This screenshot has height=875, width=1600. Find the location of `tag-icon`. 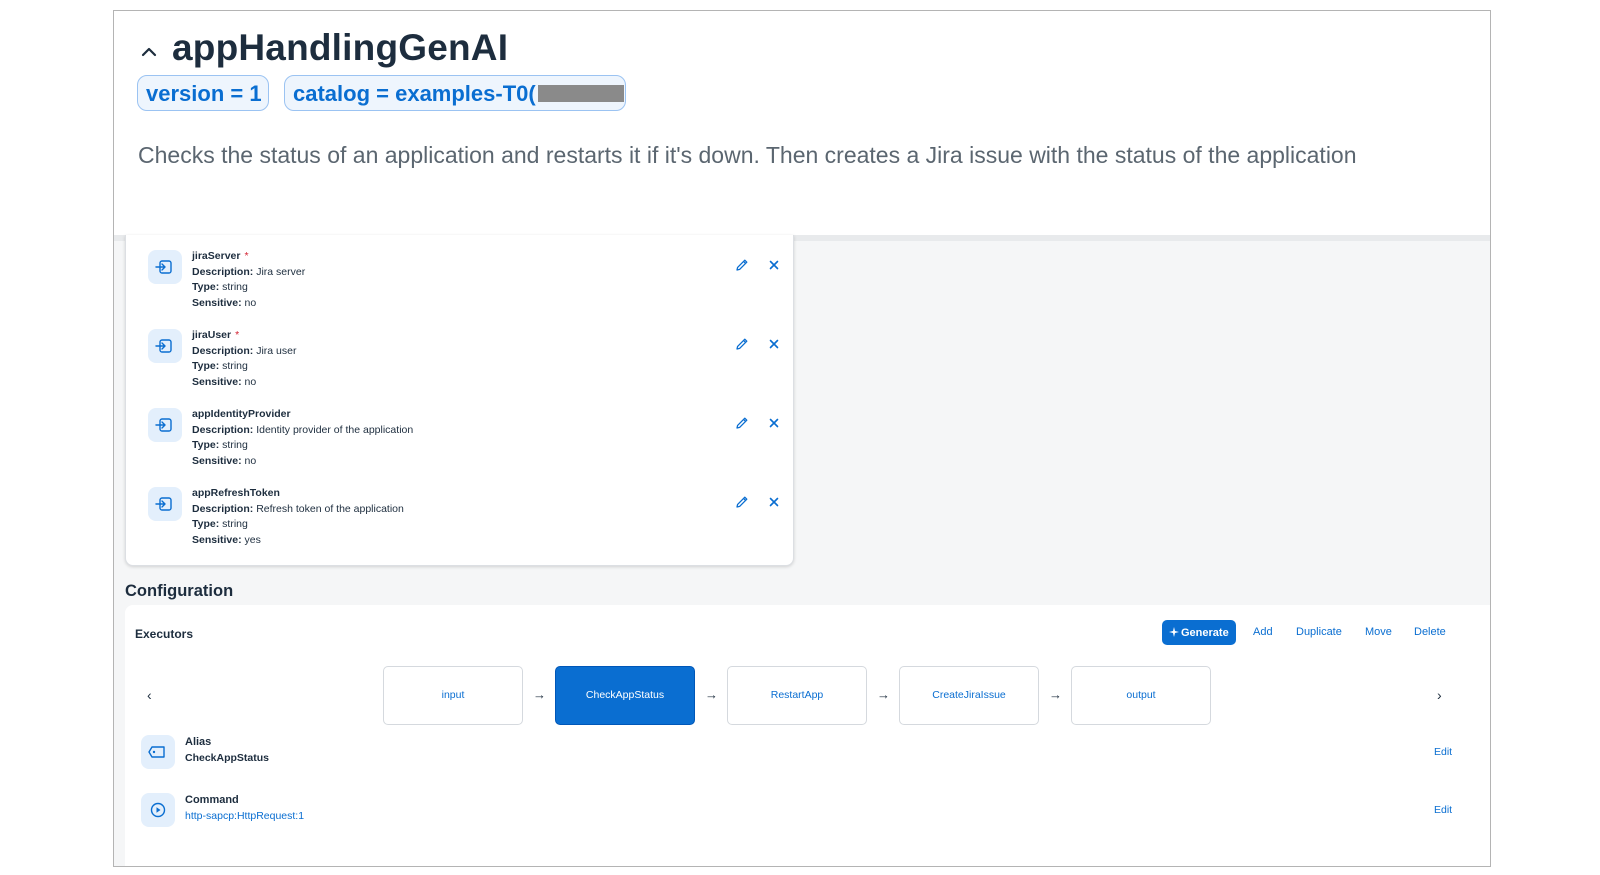

tag-icon is located at coordinates (158, 752).